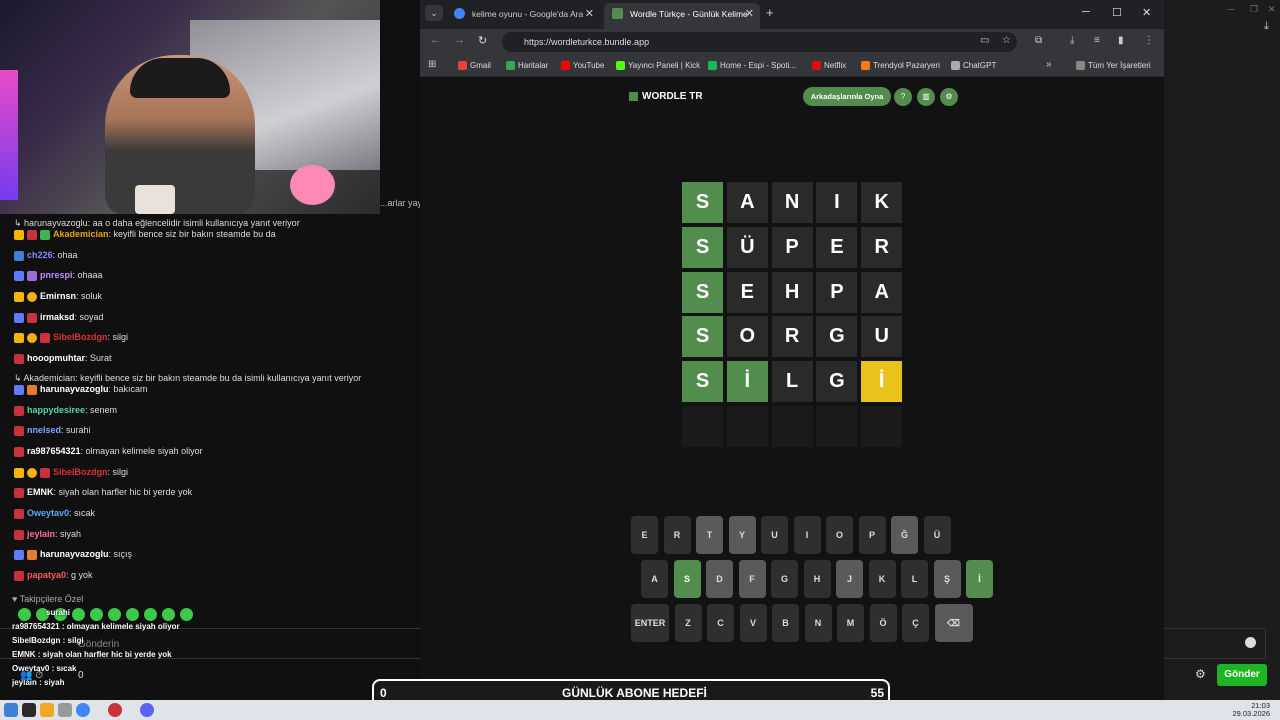 Image resolution: width=1280 pixels, height=720 pixels. What do you see at coordinates (759, 42) in the screenshot?
I see `address-bar: https://wordleturkce.bundle.app` at bounding box center [759, 42].